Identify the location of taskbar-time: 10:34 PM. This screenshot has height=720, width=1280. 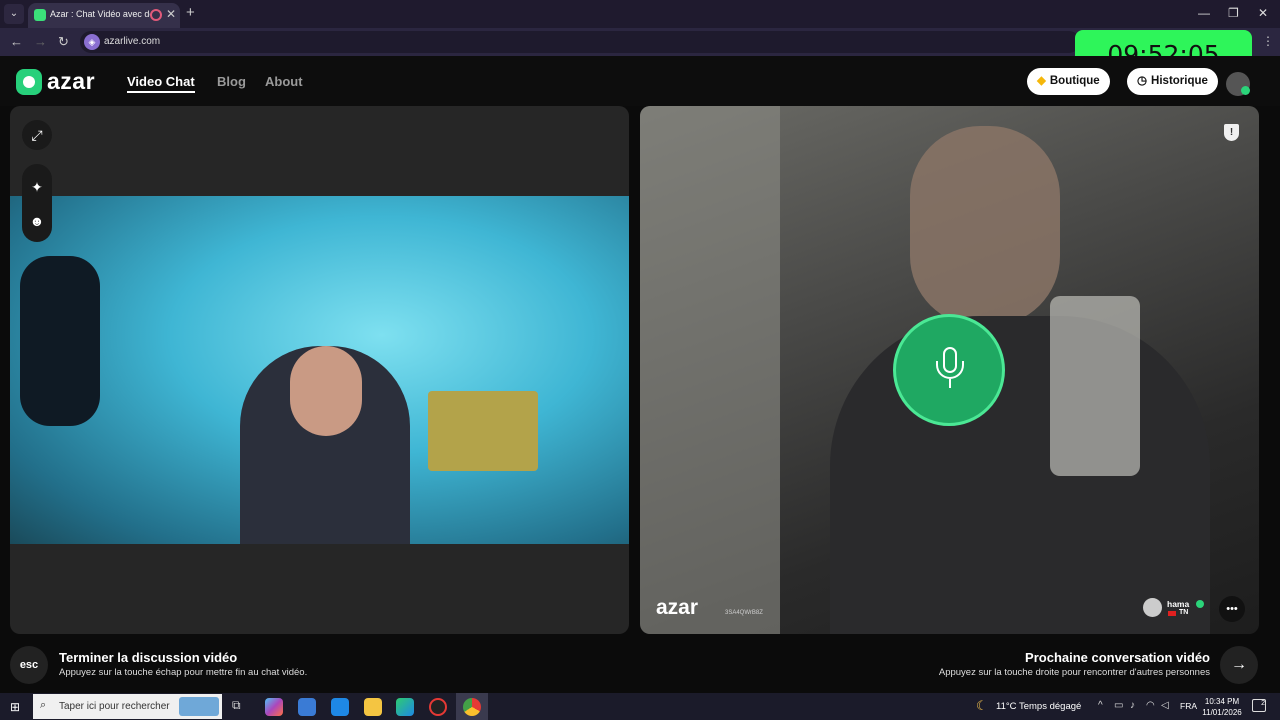
(1222, 701).